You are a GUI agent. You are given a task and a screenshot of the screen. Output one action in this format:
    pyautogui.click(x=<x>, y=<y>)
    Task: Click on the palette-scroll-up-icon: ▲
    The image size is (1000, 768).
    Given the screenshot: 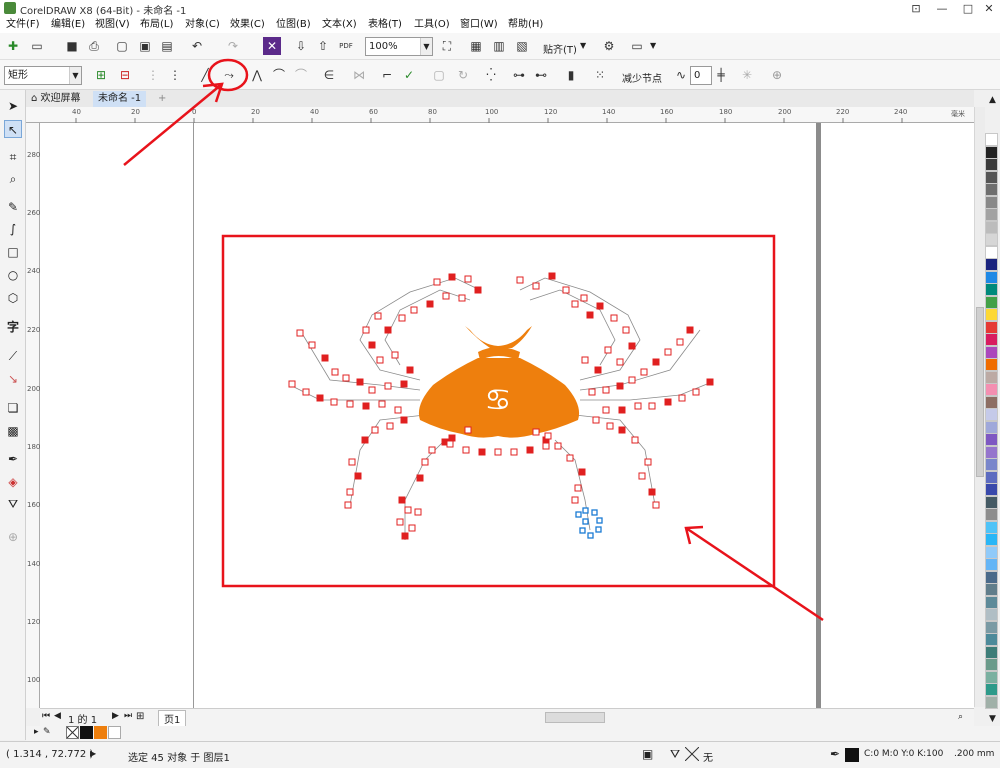 What is the action you would take?
    pyautogui.click(x=992, y=101)
    